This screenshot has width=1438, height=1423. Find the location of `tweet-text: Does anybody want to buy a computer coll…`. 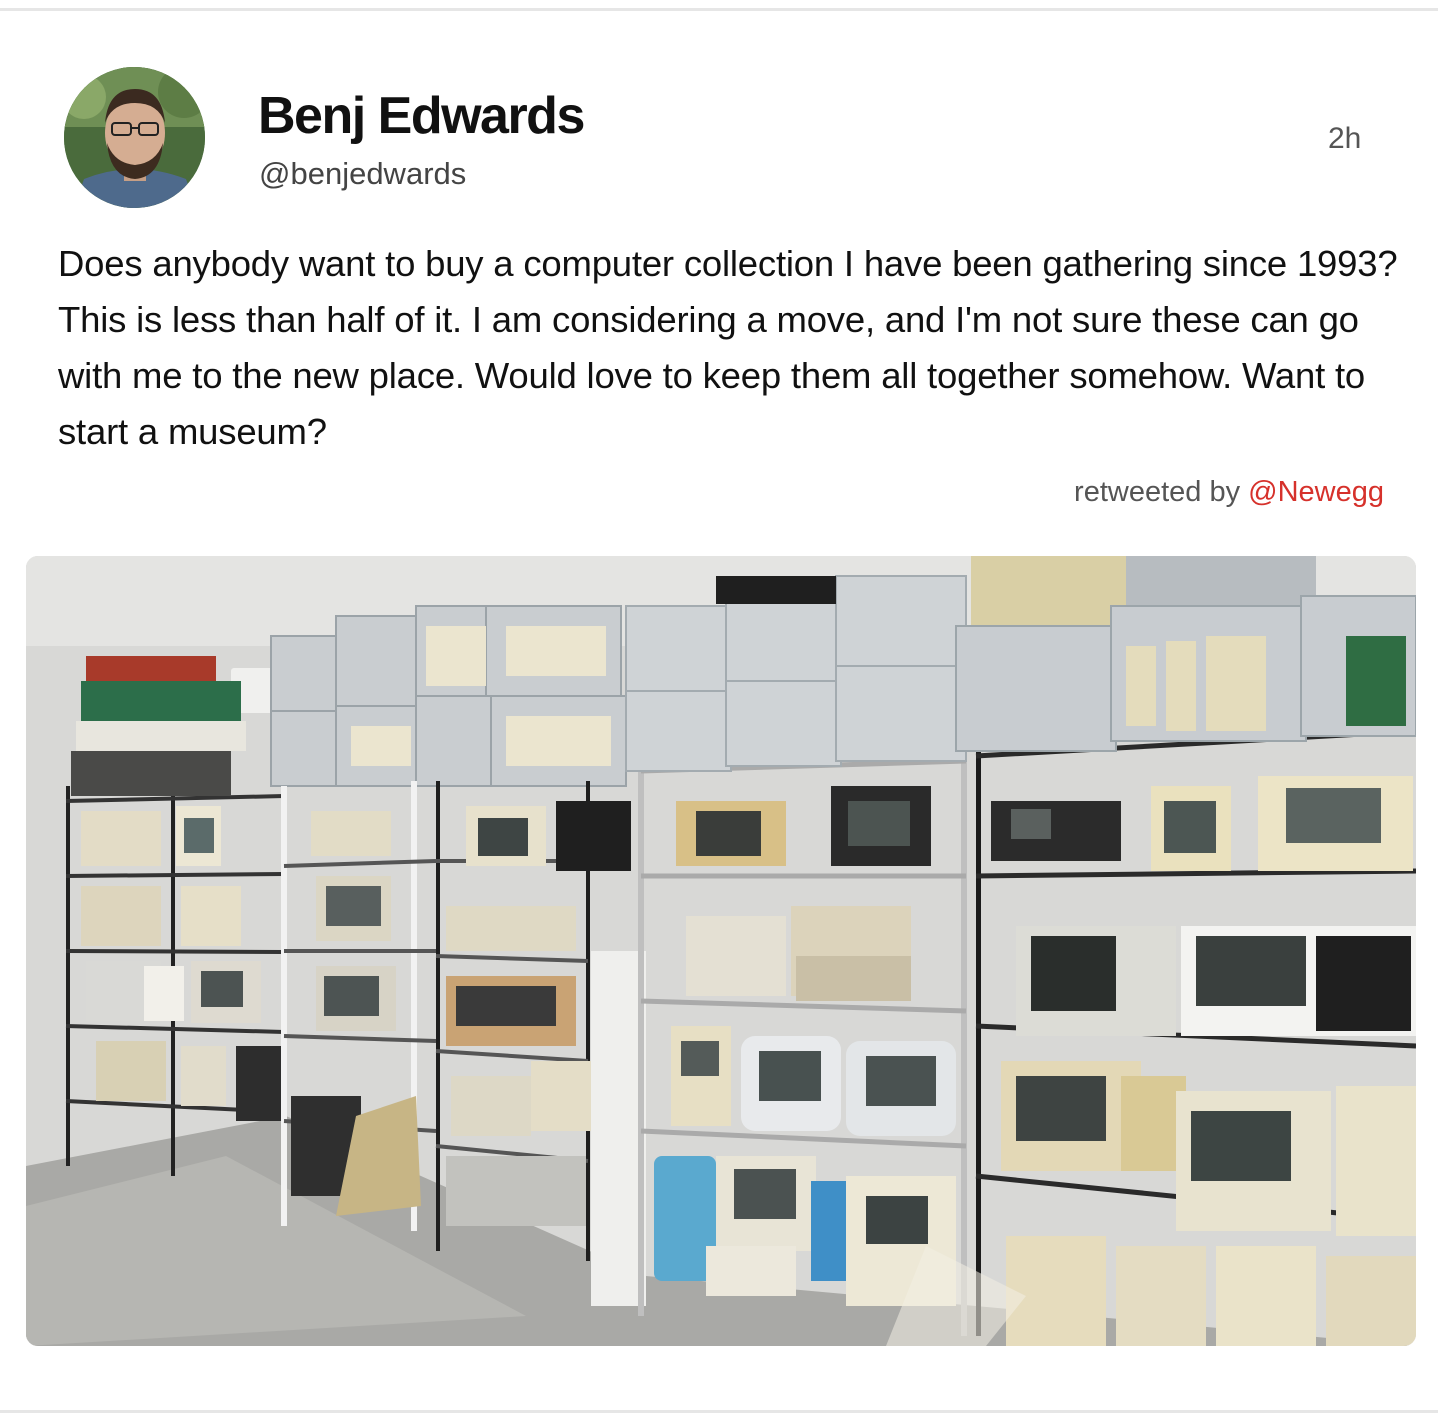

tweet-text: Does anybody want to buy a computer coll… is located at coordinates (737, 347).